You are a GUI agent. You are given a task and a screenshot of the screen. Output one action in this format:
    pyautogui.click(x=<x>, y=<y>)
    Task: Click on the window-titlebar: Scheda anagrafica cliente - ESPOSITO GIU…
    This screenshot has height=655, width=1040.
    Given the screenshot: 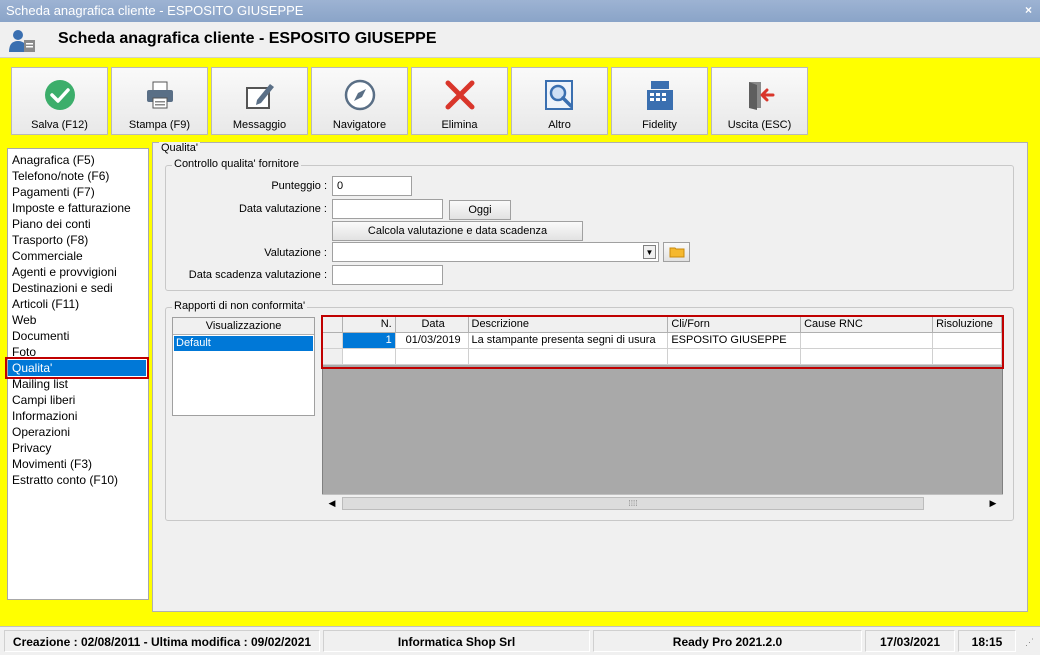 What is the action you would take?
    pyautogui.click(x=520, y=11)
    